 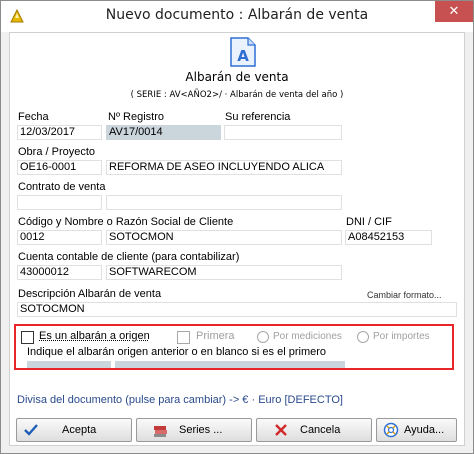 What do you see at coordinates (57, 152) in the screenshot?
I see `obra-label: Obra / Proyecto` at bounding box center [57, 152].